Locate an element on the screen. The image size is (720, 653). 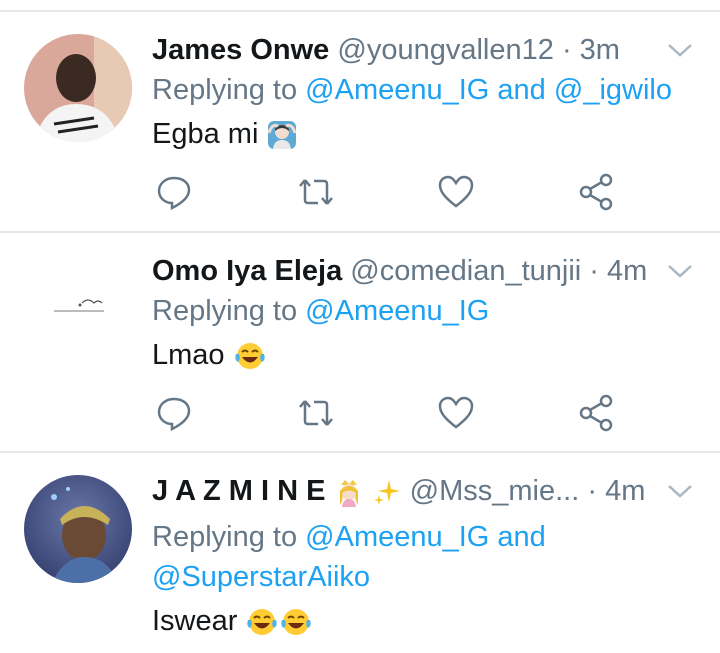
person-gesturing-ok-emoji-icon is located at coordinates (282, 135).